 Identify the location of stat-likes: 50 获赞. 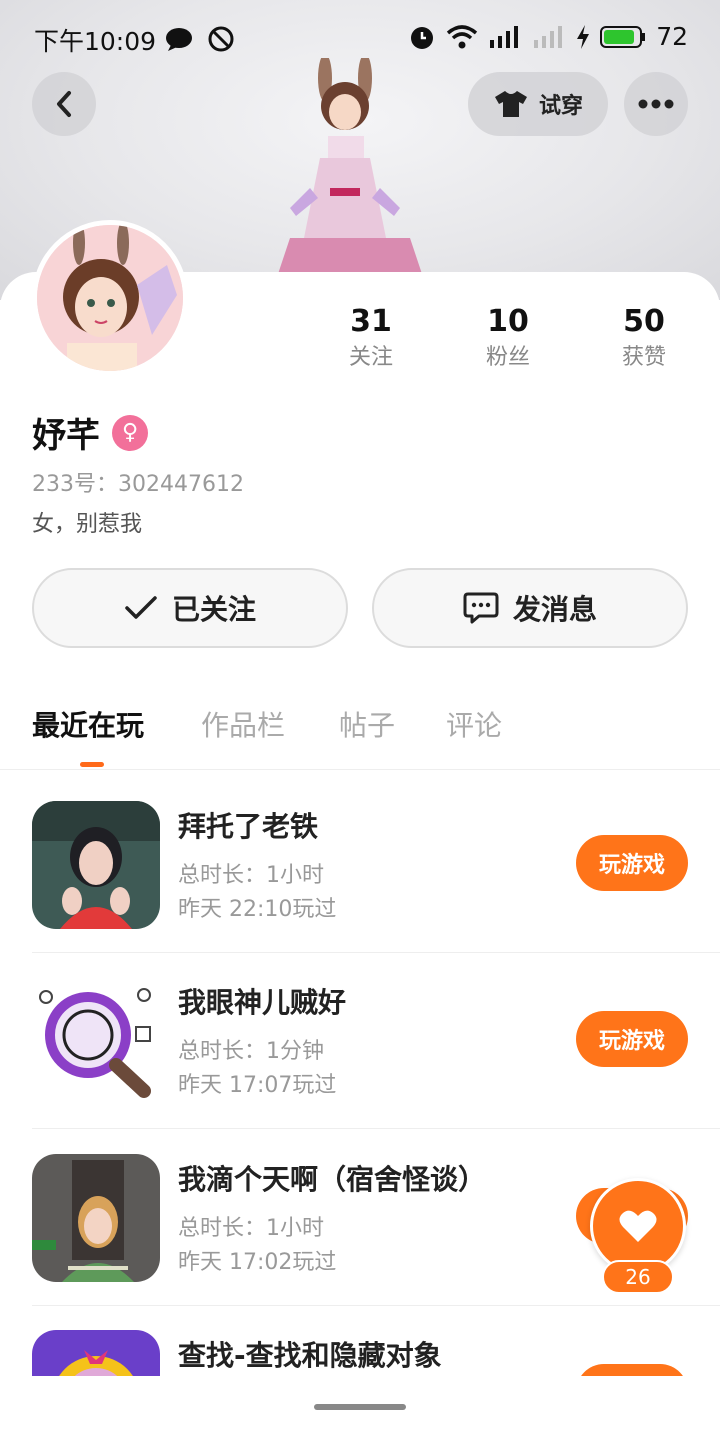
(644, 338).